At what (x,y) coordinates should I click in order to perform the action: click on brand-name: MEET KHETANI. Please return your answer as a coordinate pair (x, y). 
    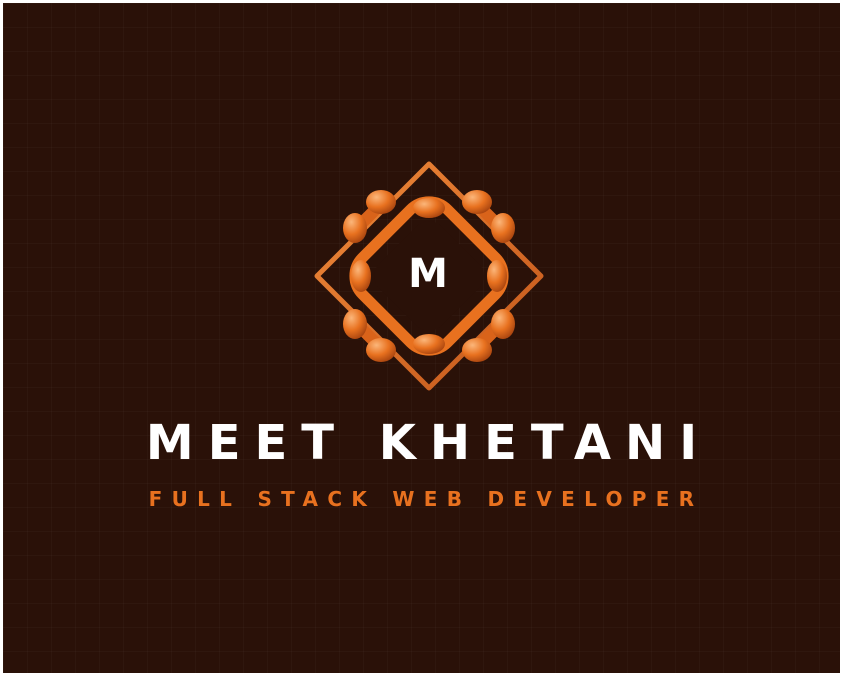
    Looking at the image, I should click on (428, 443).